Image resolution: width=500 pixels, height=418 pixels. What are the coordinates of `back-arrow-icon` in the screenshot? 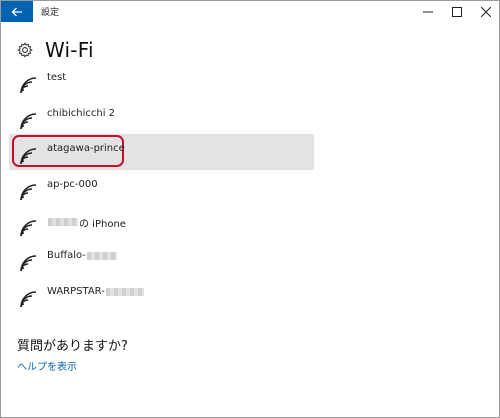 It's located at (16, 11).